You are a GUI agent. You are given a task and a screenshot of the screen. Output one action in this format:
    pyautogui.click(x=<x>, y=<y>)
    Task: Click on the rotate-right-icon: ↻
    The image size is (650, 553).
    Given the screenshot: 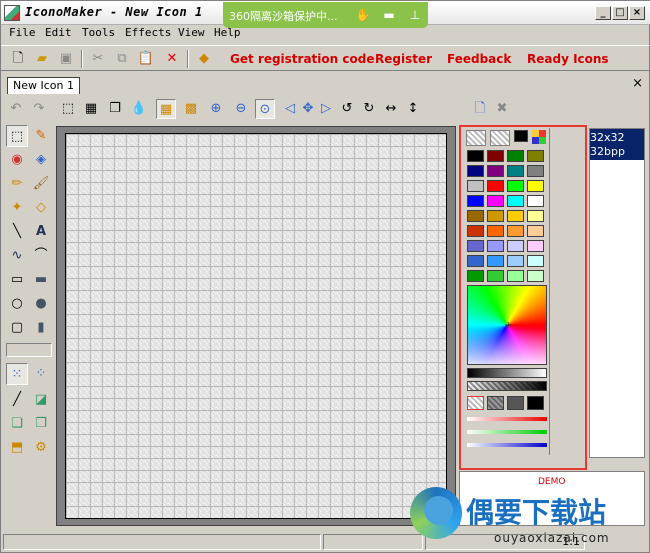 What is the action you would take?
    pyautogui.click(x=369, y=109)
    